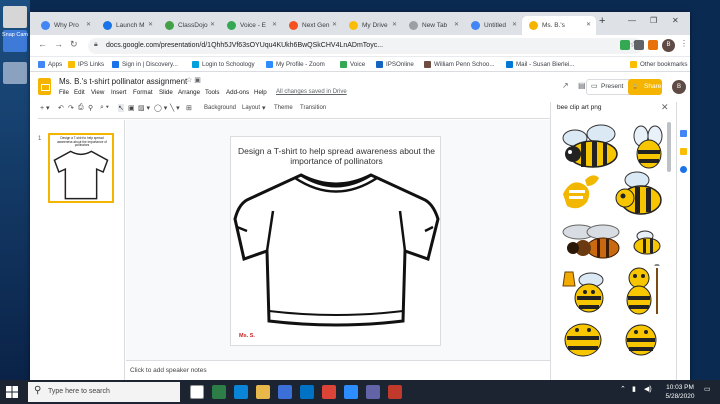 The height and width of the screenshot is (404, 720). Describe the element at coordinates (44, 86) in the screenshot. I see `slides-logo-icon` at that location.